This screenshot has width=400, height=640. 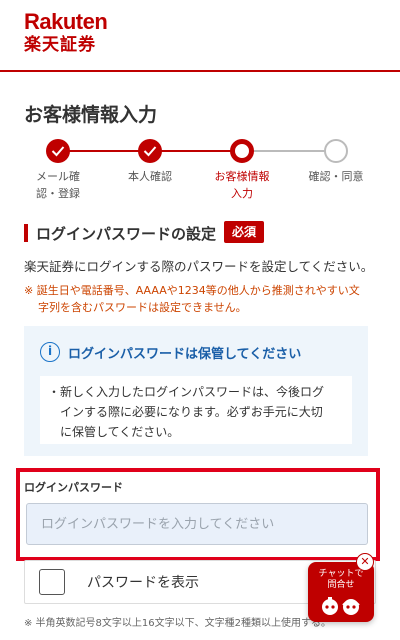 I want to click on info-box-header: i ログインパスワードは保管してください, so click(x=170, y=352).